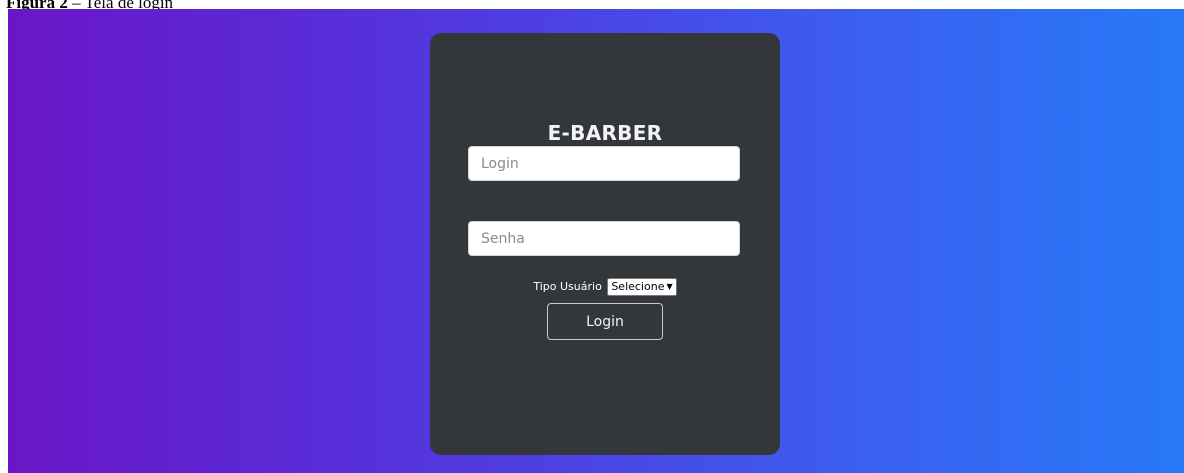 The height and width of the screenshot is (473, 1184). Describe the element at coordinates (669, 286) in the screenshot. I see `chevron-down-icon: ▼` at that location.